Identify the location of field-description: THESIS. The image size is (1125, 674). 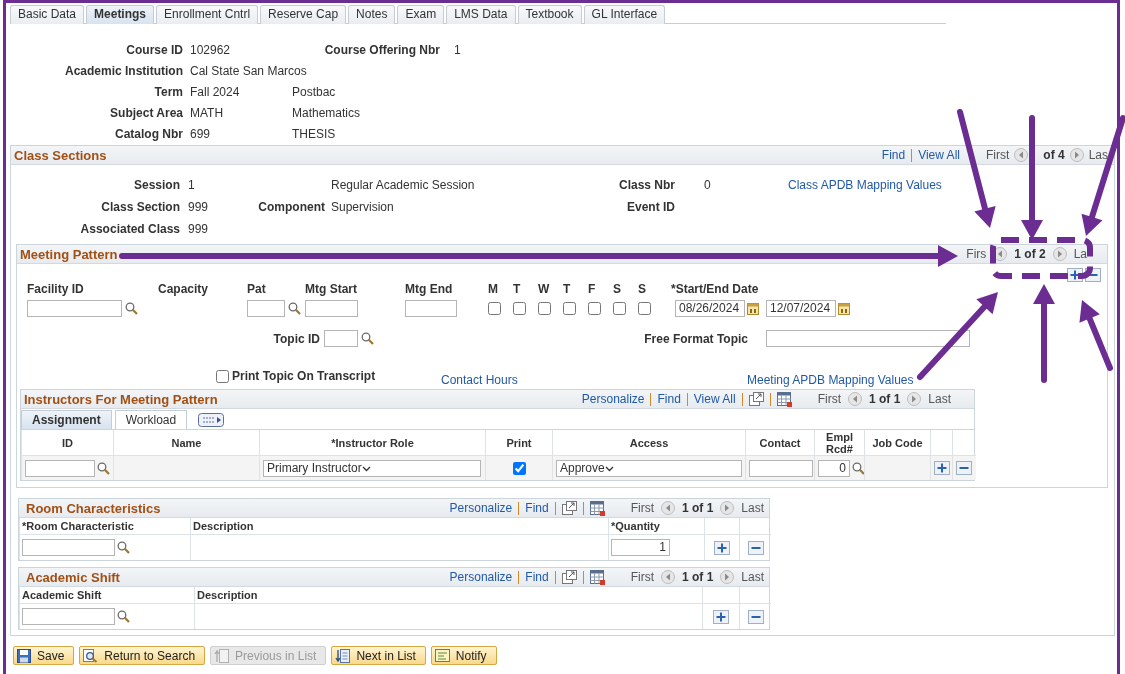
(314, 133).